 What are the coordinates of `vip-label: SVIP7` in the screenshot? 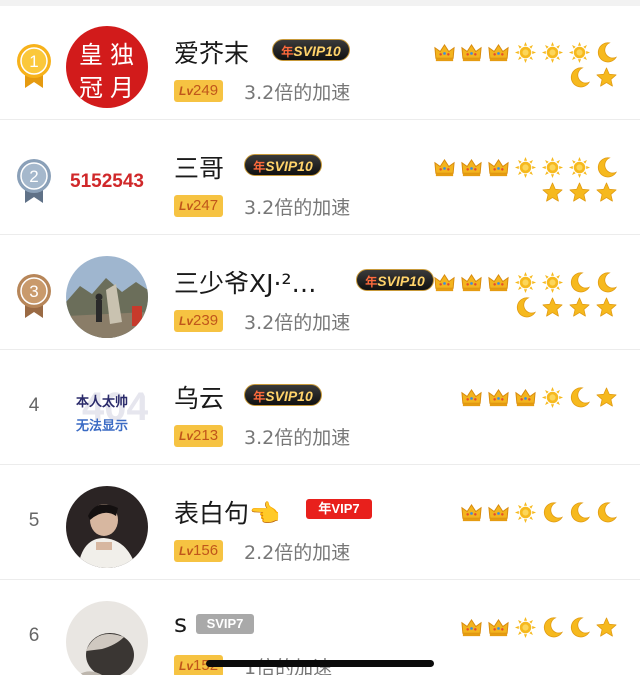 It's located at (225, 623).